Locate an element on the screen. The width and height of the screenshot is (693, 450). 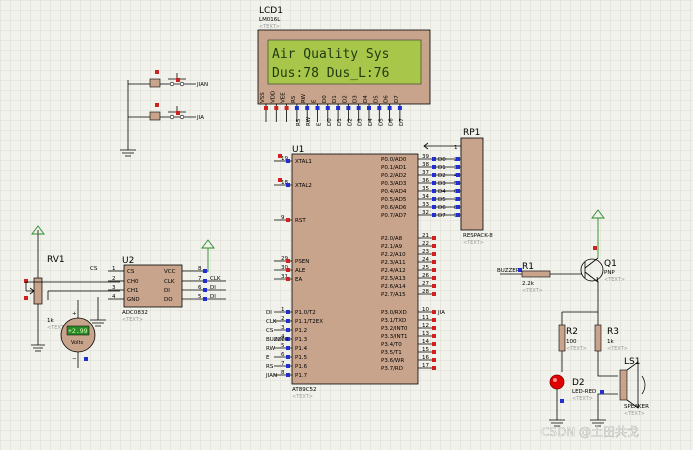
mcu-right-pin-num: 27 is located at coordinates (425, 284).